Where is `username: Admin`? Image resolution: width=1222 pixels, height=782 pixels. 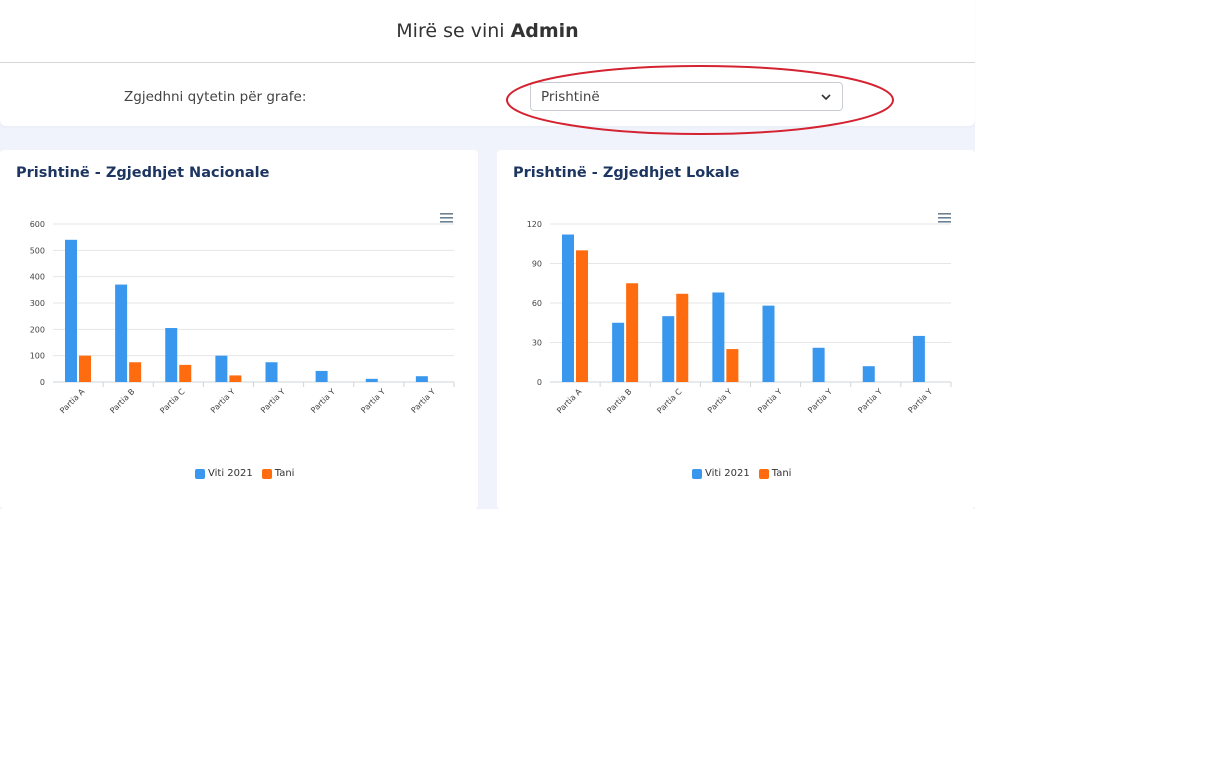
username: Admin is located at coordinates (544, 31).